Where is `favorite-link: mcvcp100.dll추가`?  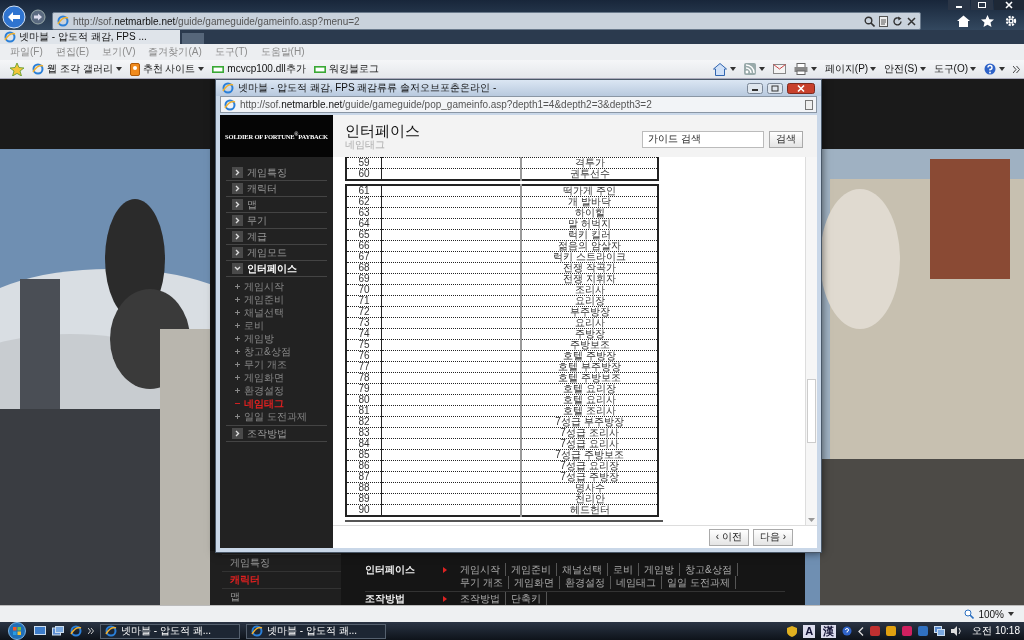
favorite-link: mcvcp100.dll추가 is located at coordinates (259, 69).